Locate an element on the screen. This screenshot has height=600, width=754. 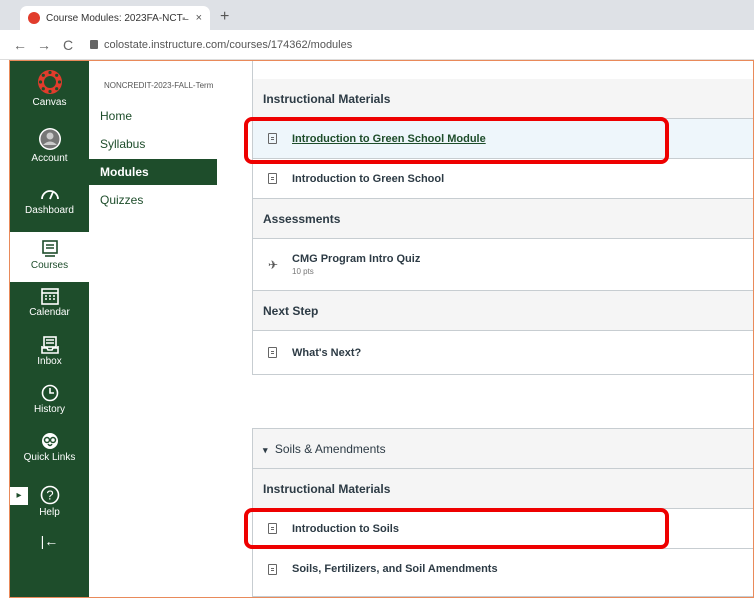
global-nav-canvas: Canvas is located at coordinates (49, 88).